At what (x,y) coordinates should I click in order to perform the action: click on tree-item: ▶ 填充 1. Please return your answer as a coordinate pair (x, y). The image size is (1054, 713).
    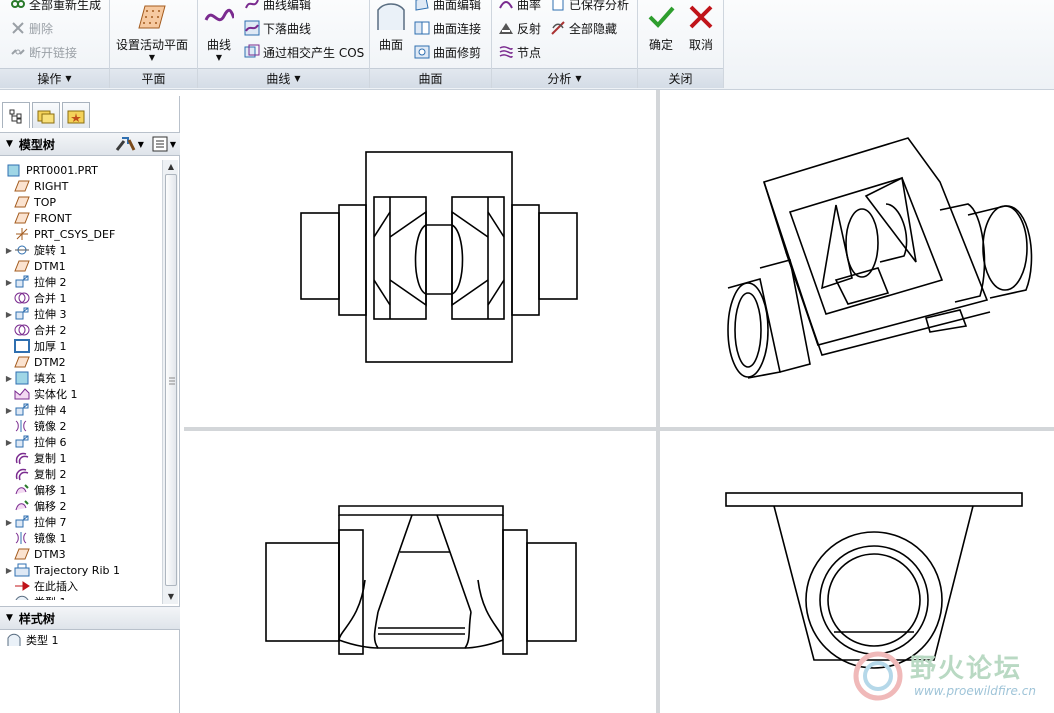
    Looking at the image, I should click on (35, 378).